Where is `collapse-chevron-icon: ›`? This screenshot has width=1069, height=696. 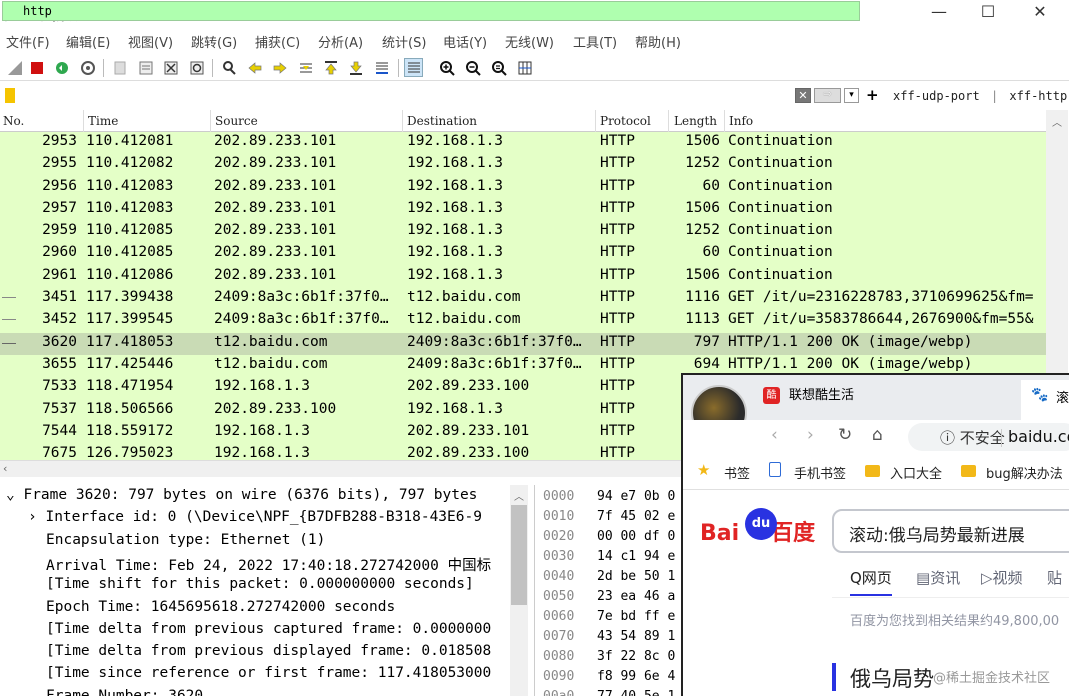 collapse-chevron-icon: › is located at coordinates (36, 517).